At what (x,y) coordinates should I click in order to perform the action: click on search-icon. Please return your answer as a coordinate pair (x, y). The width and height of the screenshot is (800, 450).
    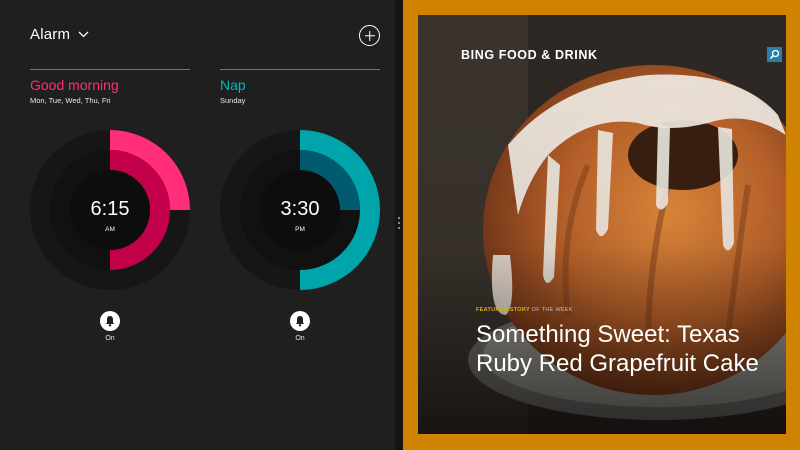
    Looking at the image, I should click on (774, 54).